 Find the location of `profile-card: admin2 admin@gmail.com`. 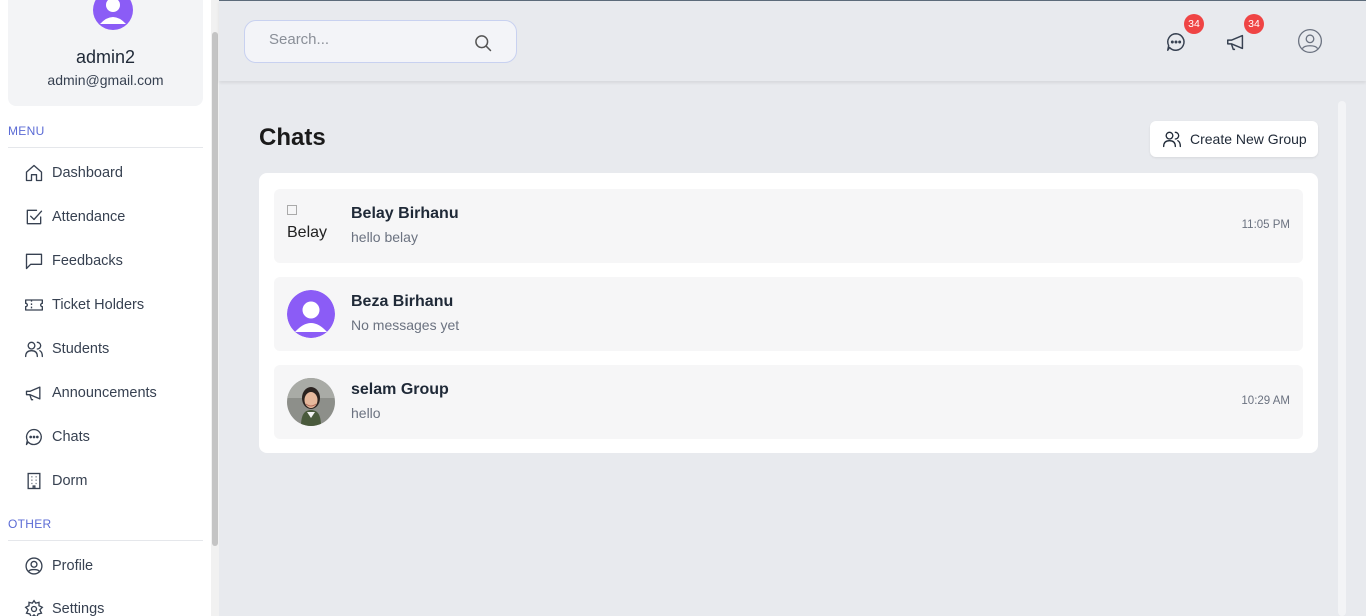

profile-card: admin2 admin@gmail.com is located at coordinates (105, 53).